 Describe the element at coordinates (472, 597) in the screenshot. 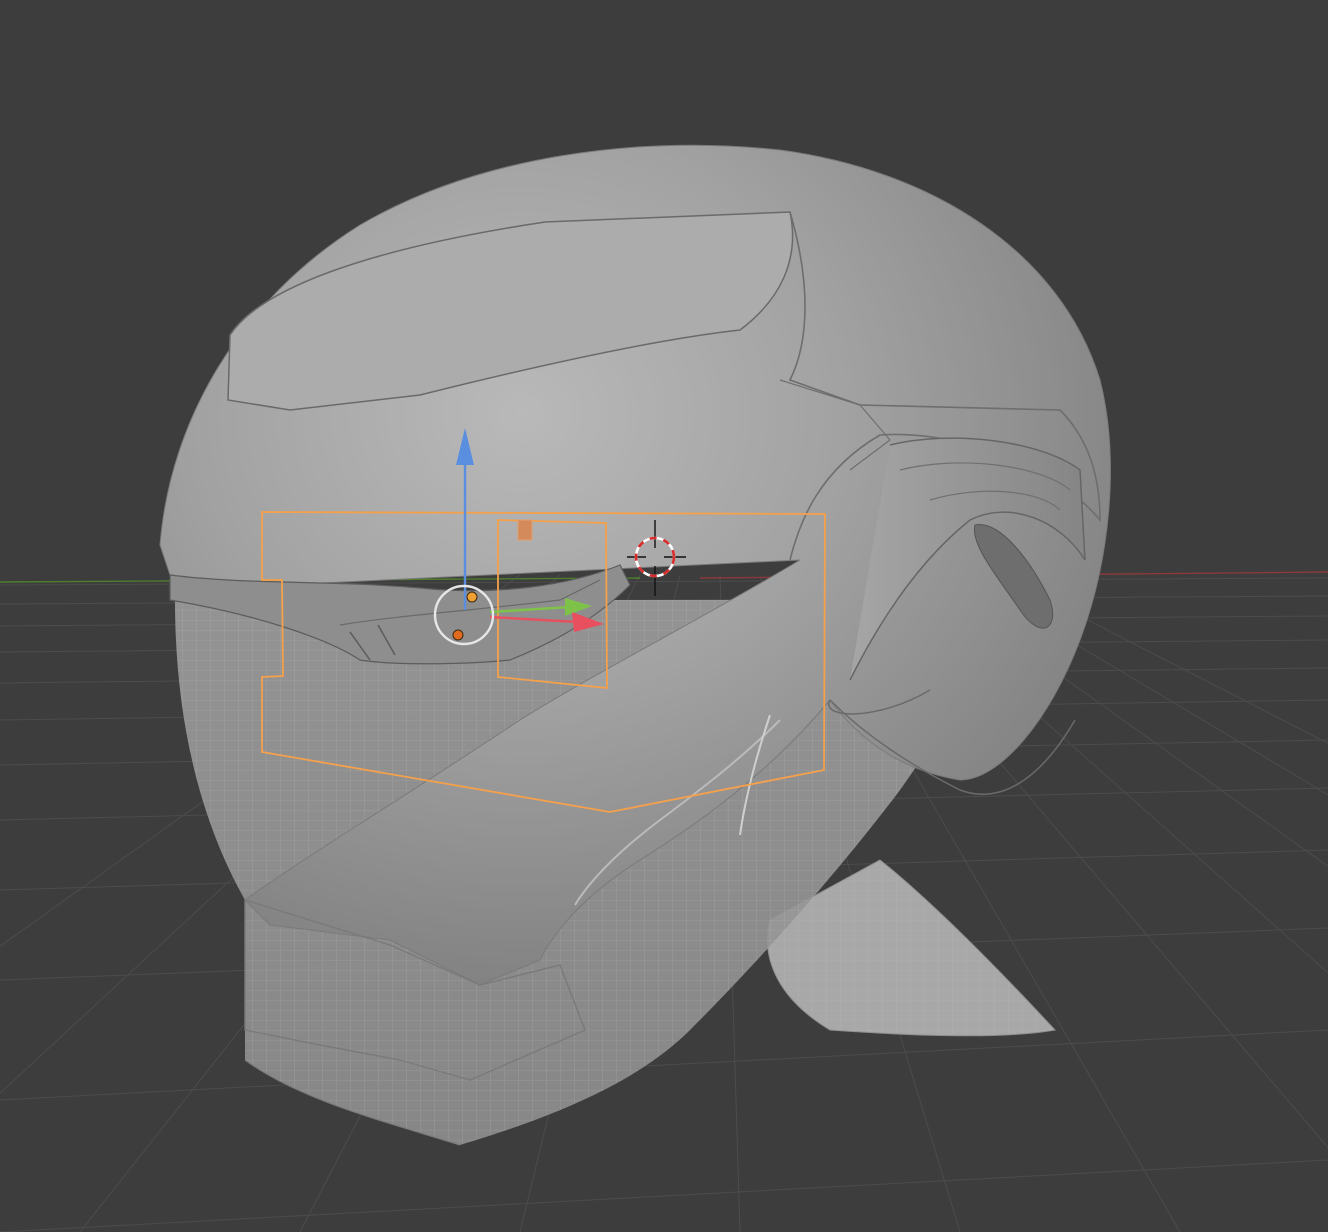

I see `object-origin-dot` at that location.